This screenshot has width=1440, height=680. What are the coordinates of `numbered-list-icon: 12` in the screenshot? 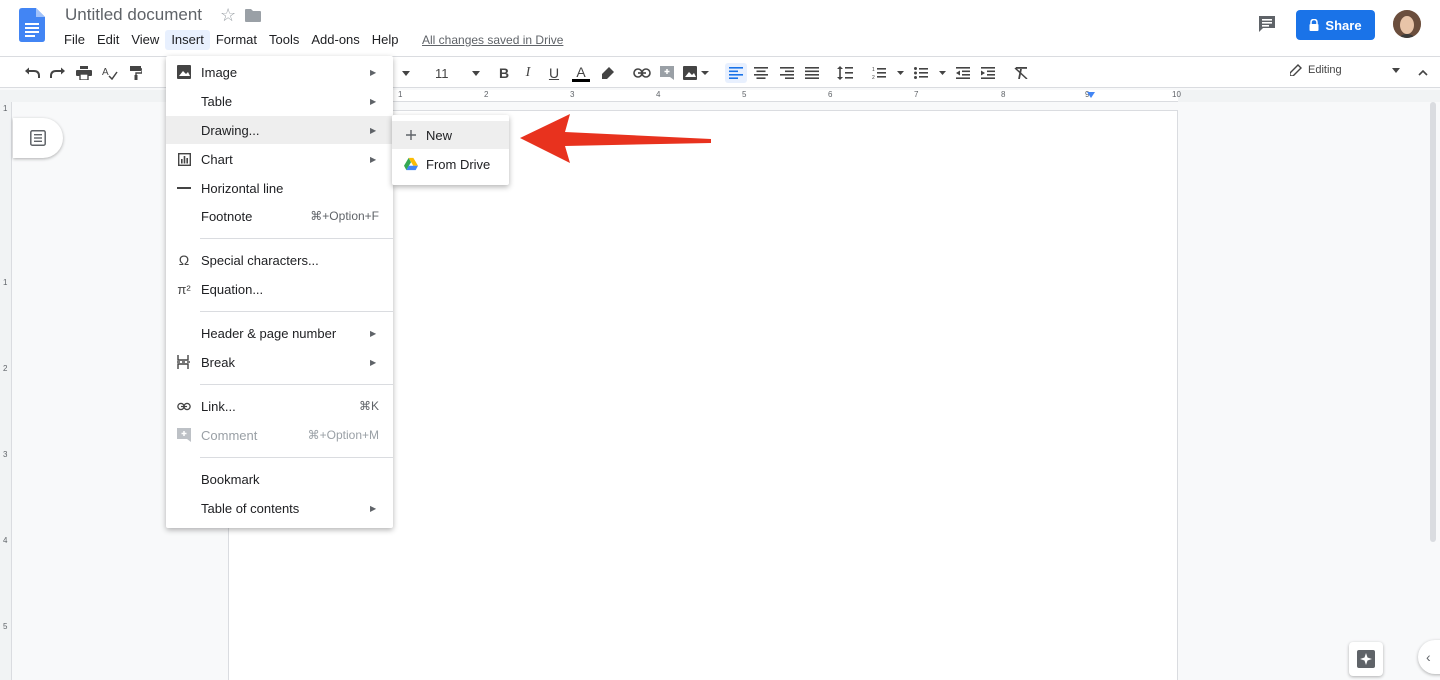 It's located at (888, 73).